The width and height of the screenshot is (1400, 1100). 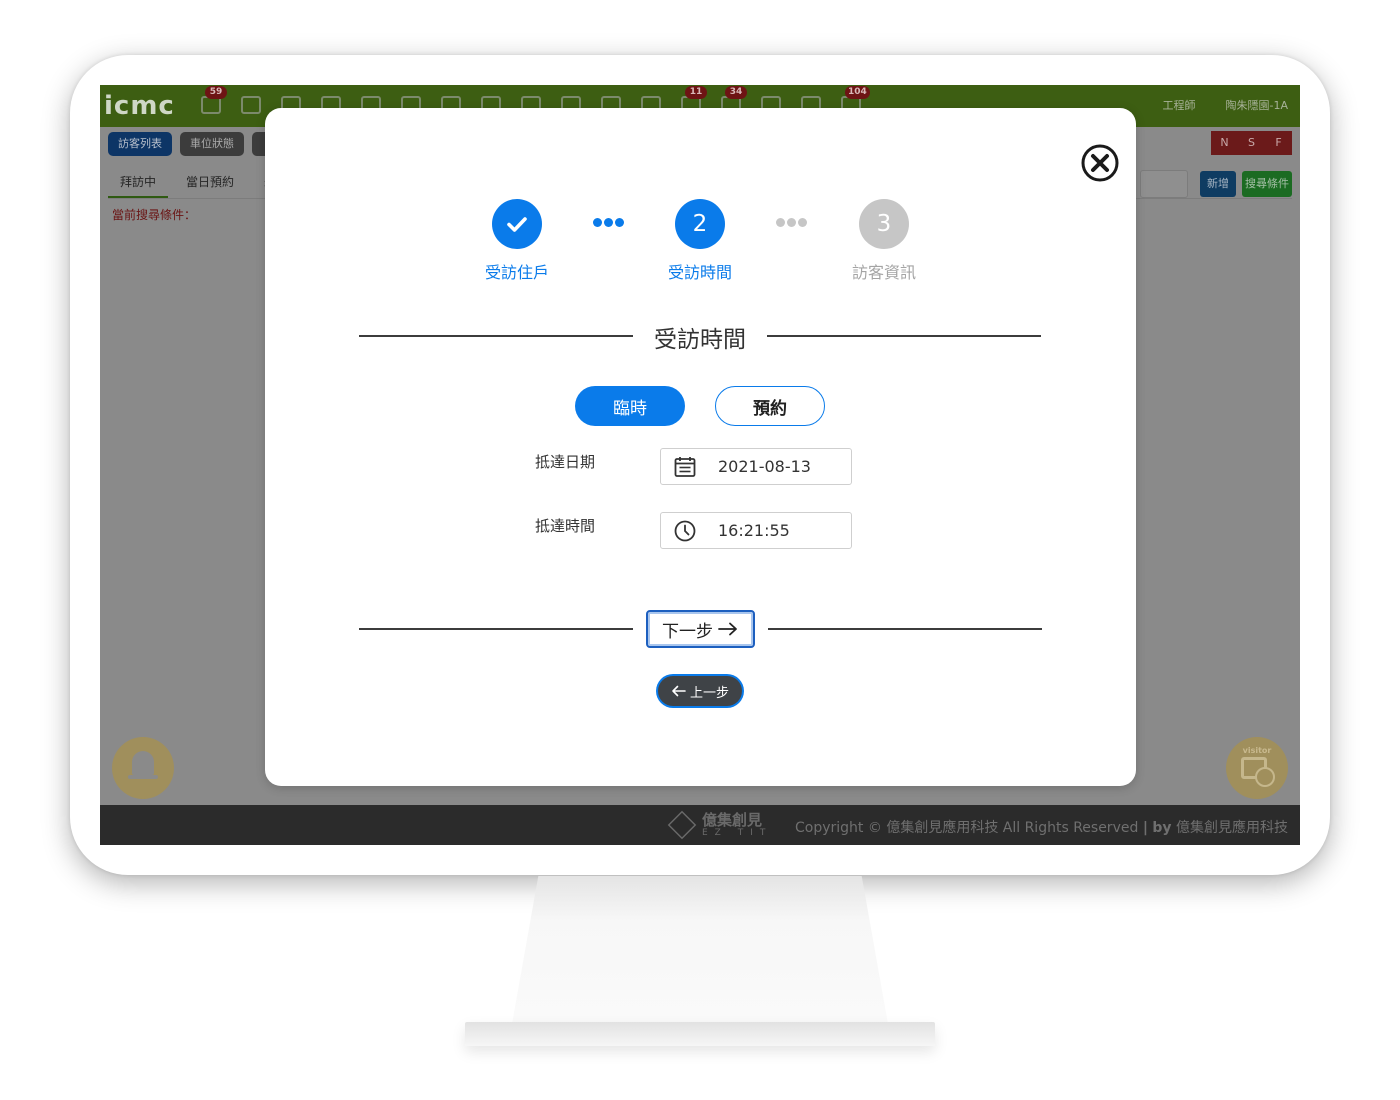 I want to click on check-icon, so click(x=517, y=224).